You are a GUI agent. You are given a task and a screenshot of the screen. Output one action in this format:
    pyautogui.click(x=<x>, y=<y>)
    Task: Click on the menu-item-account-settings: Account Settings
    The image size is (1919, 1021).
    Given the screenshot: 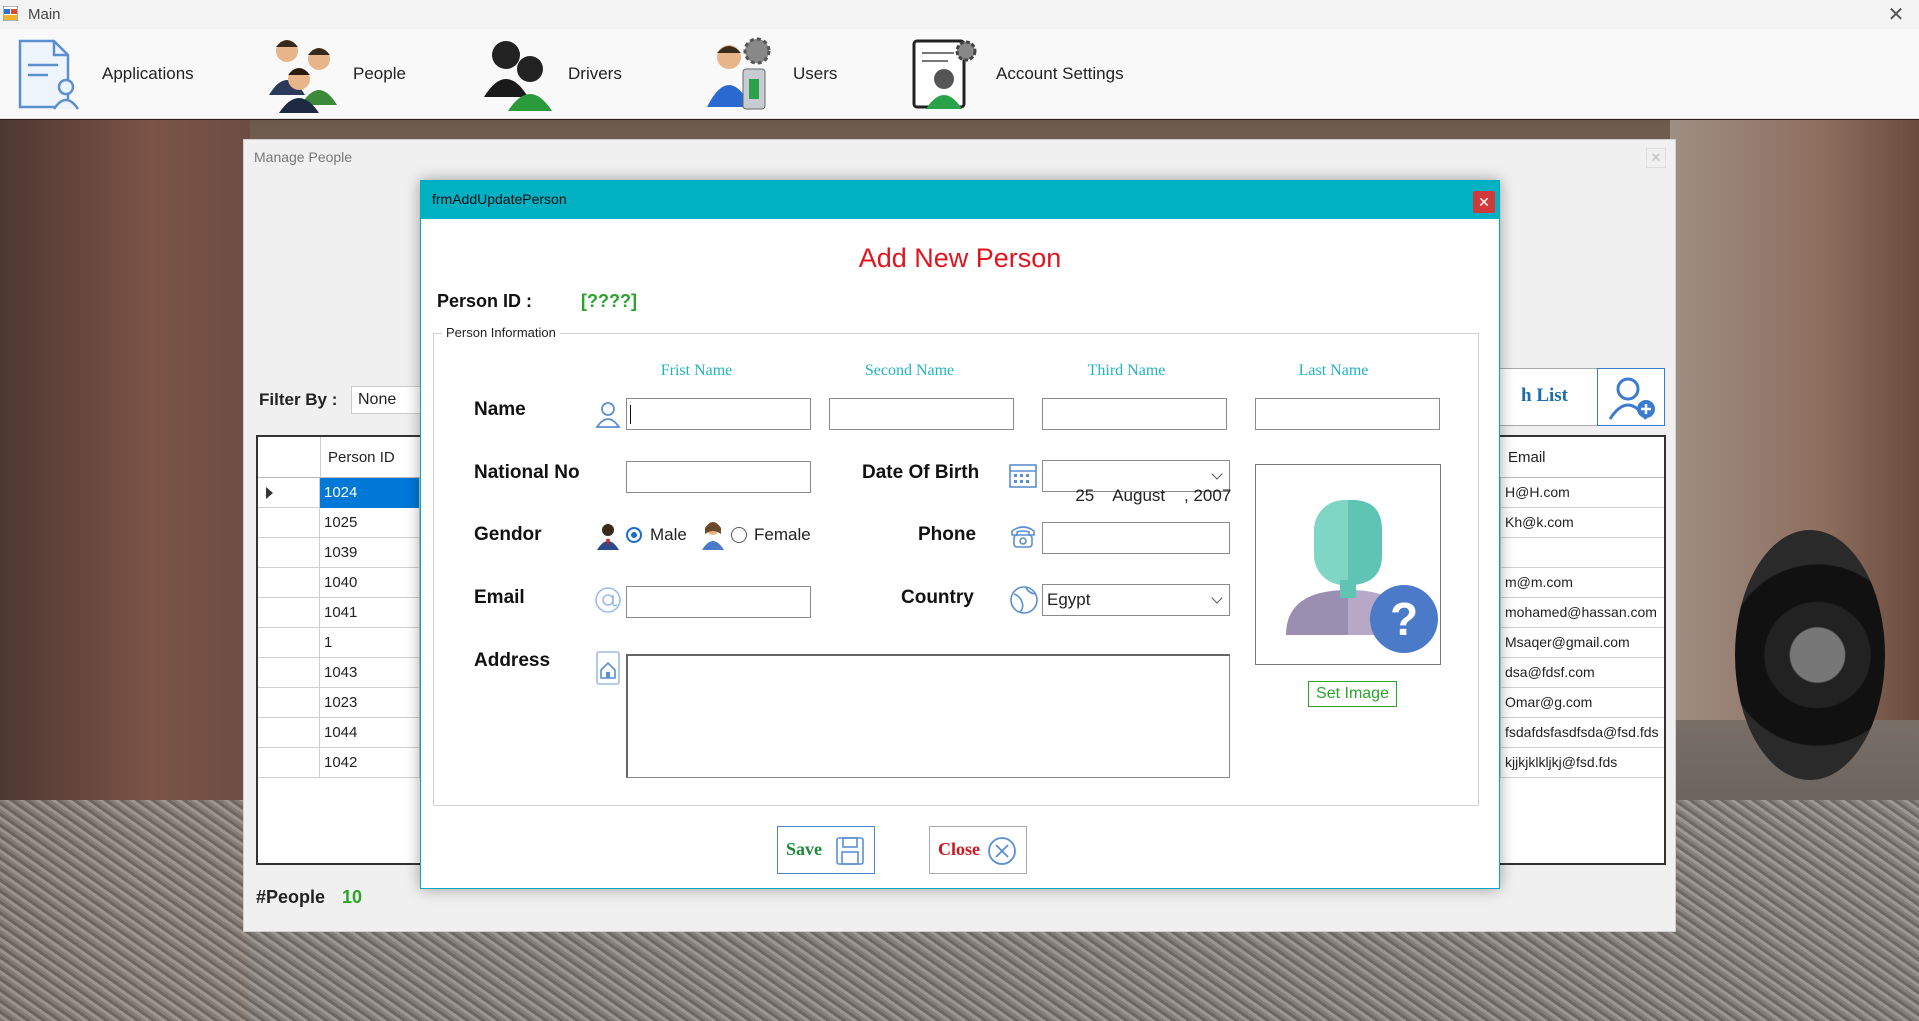 What is the action you would take?
    pyautogui.click(x=1016, y=74)
    